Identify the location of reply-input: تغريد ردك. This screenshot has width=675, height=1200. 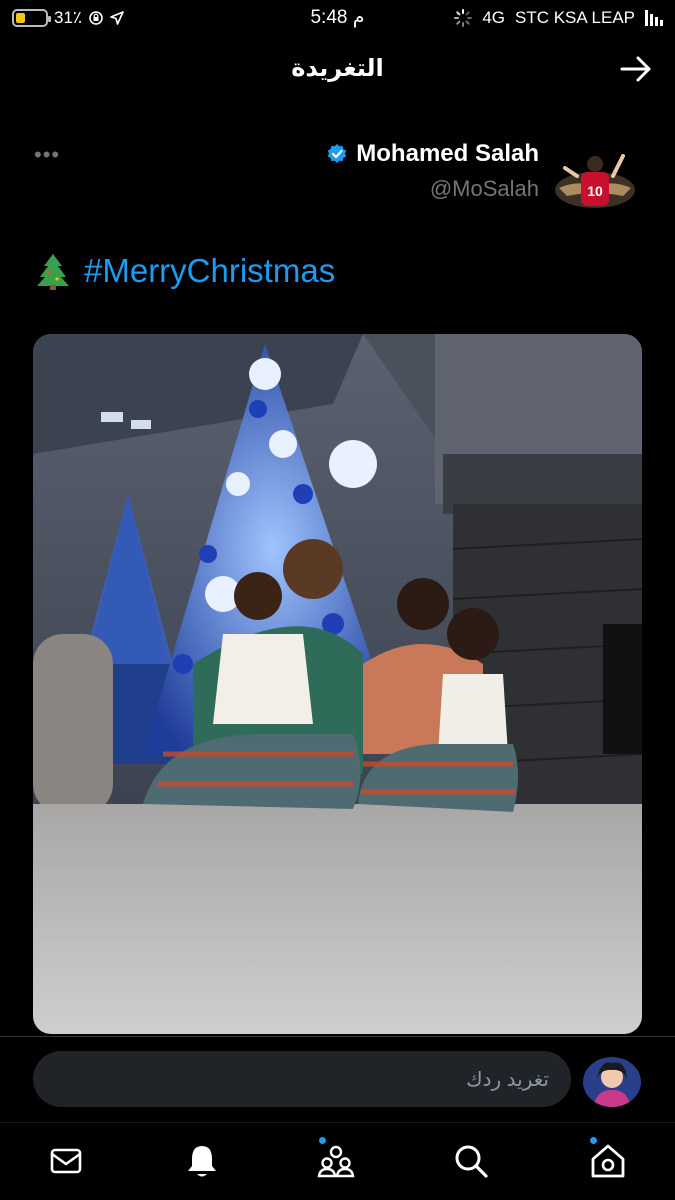
(302, 1079).